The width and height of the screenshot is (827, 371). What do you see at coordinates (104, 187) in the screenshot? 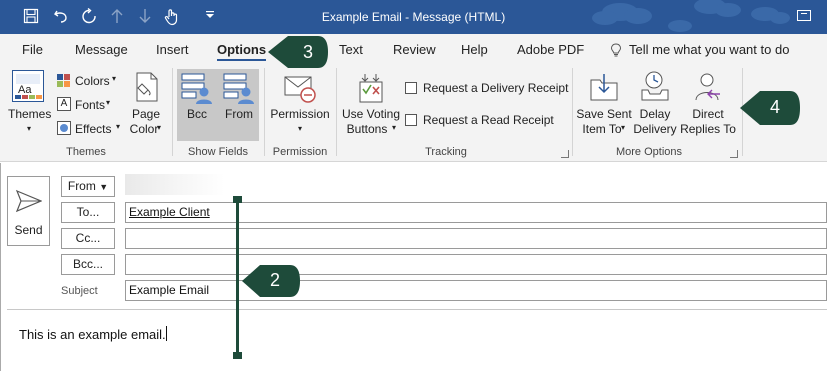
I see `caret-down-icon: ▼` at bounding box center [104, 187].